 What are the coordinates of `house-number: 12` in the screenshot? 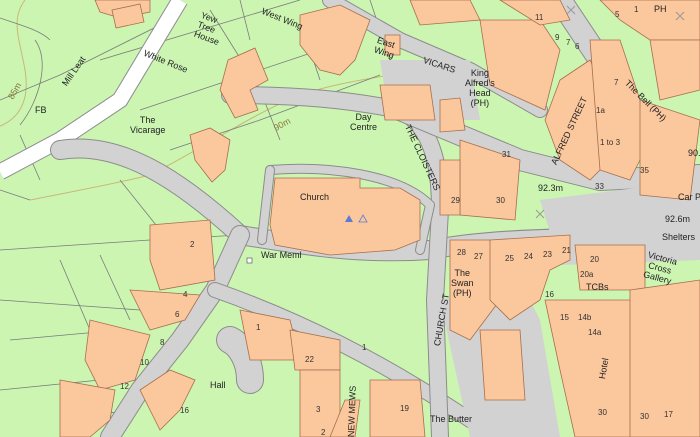 It's located at (124, 386).